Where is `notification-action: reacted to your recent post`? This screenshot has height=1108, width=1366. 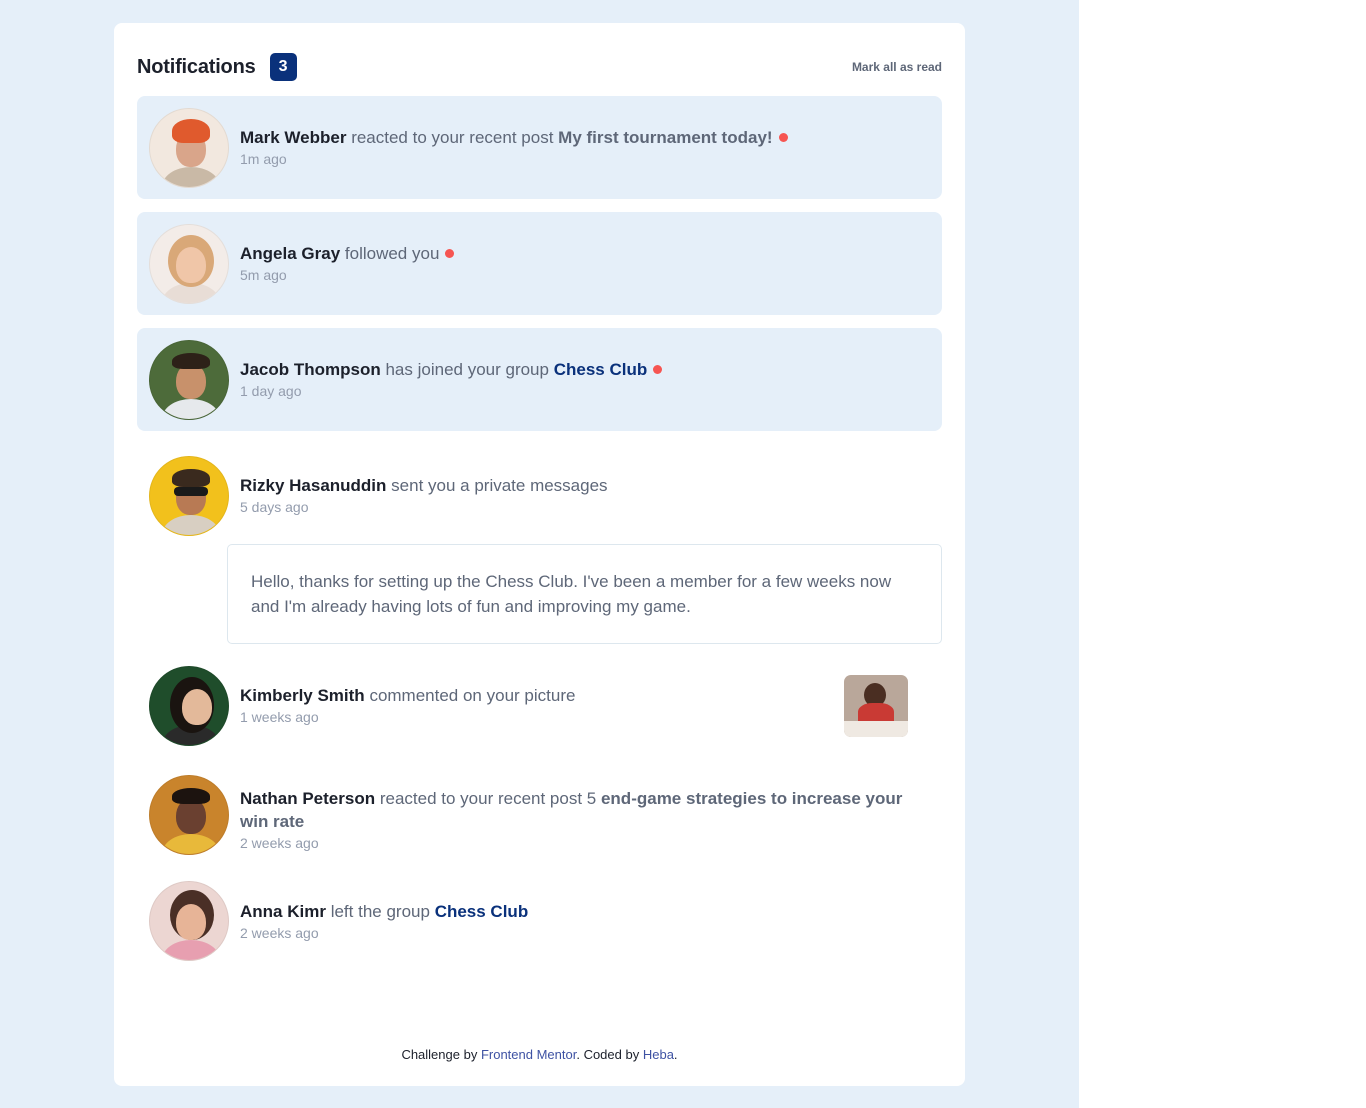 notification-action: reacted to your recent post is located at coordinates (452, 137).